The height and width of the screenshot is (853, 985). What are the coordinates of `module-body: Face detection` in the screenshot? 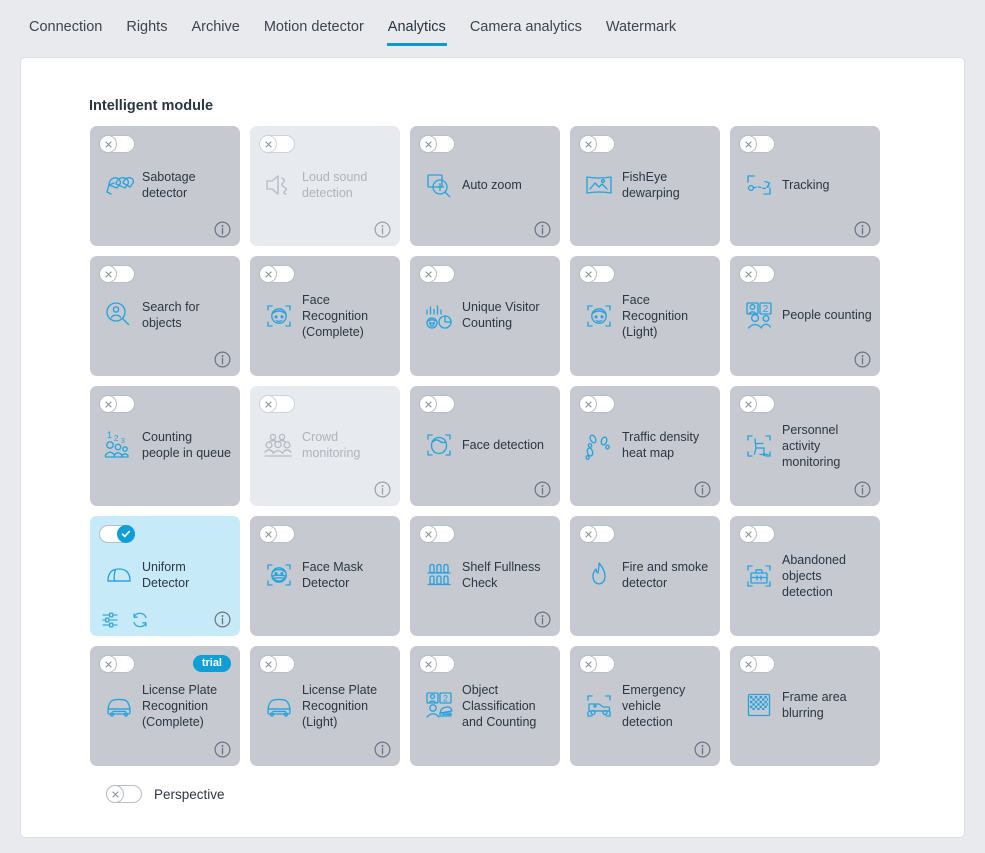 It's located at (485, 445).